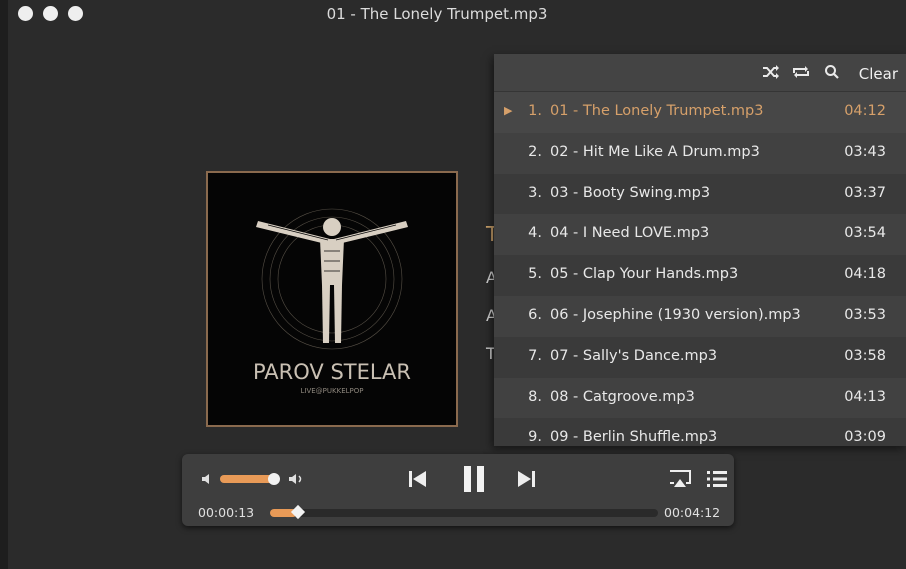 This screenshot has width=906, height=569. Describe the element at coordinates (801, 74) in the screenshot. I see `repeat-icon` at that location.